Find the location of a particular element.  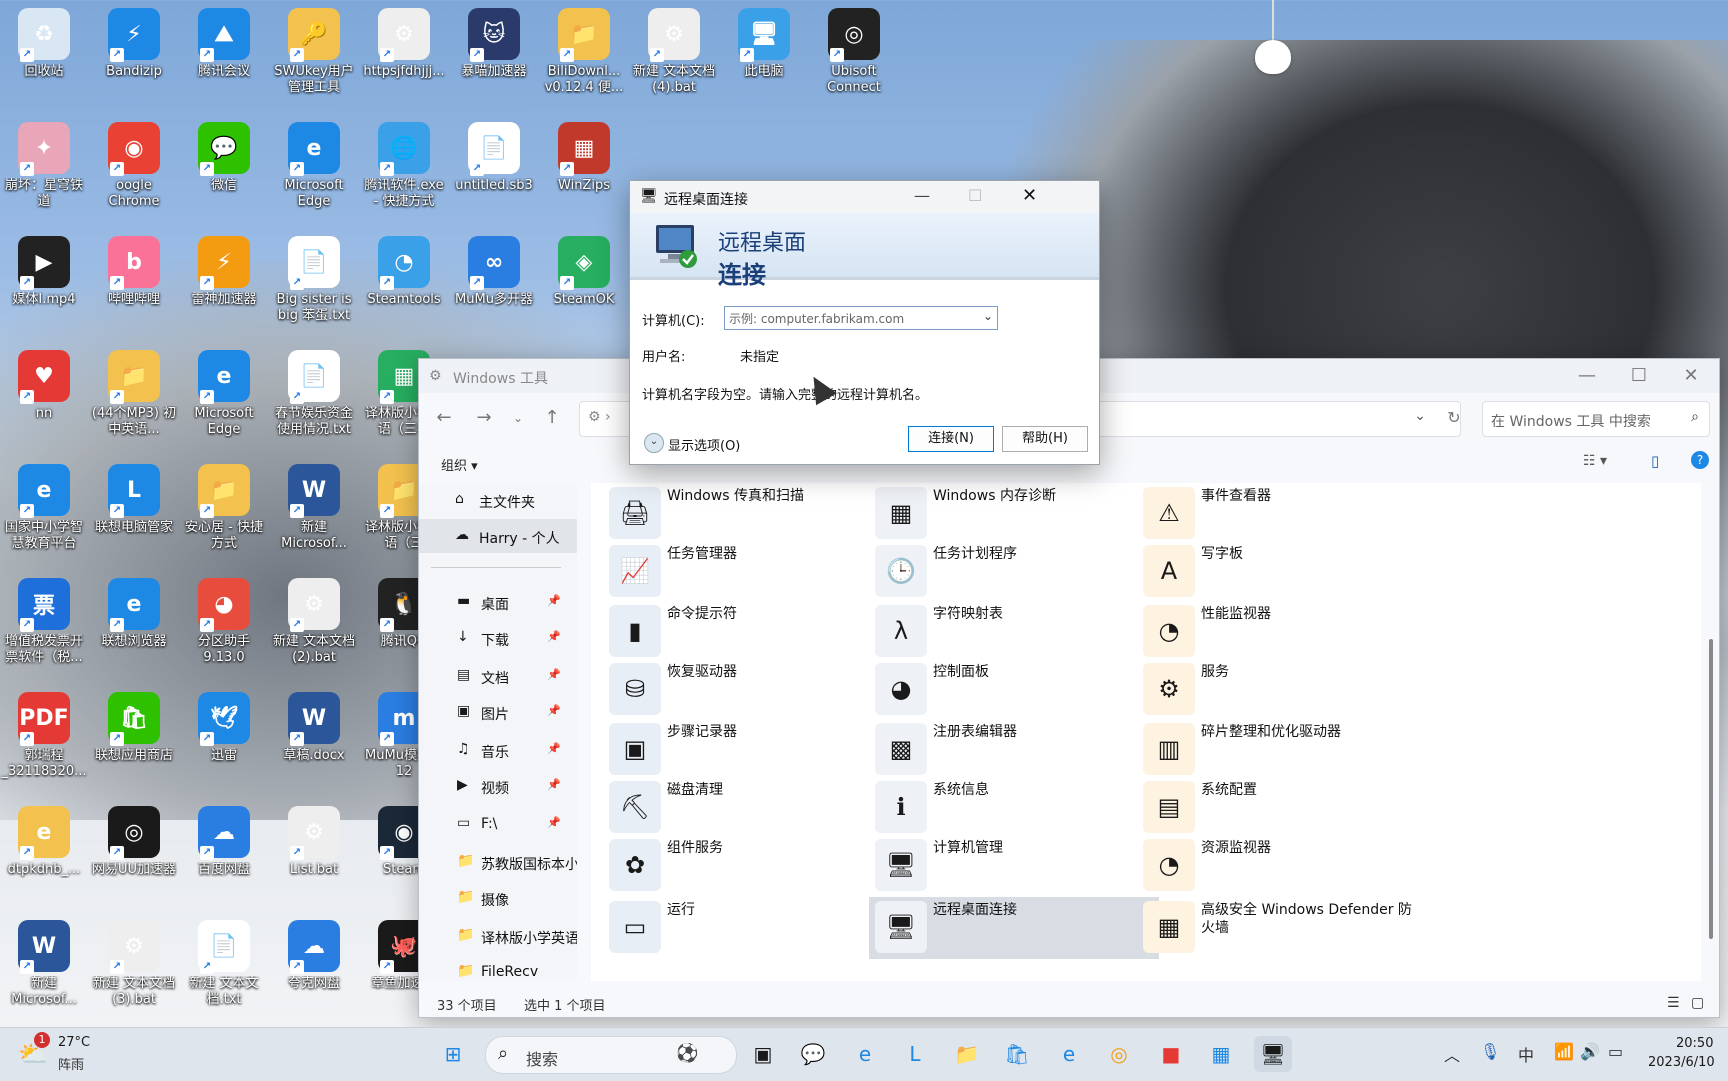

desktop-icon: ◎ ↗ 网易UU加速器 is located at coordinates (134, 855).